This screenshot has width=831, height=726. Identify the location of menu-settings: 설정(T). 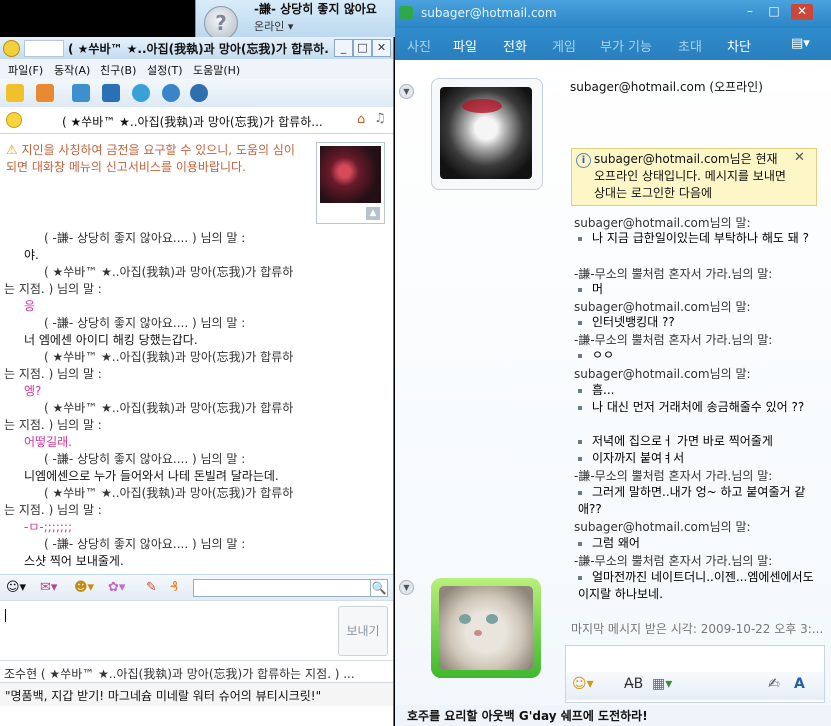
(165, 70).